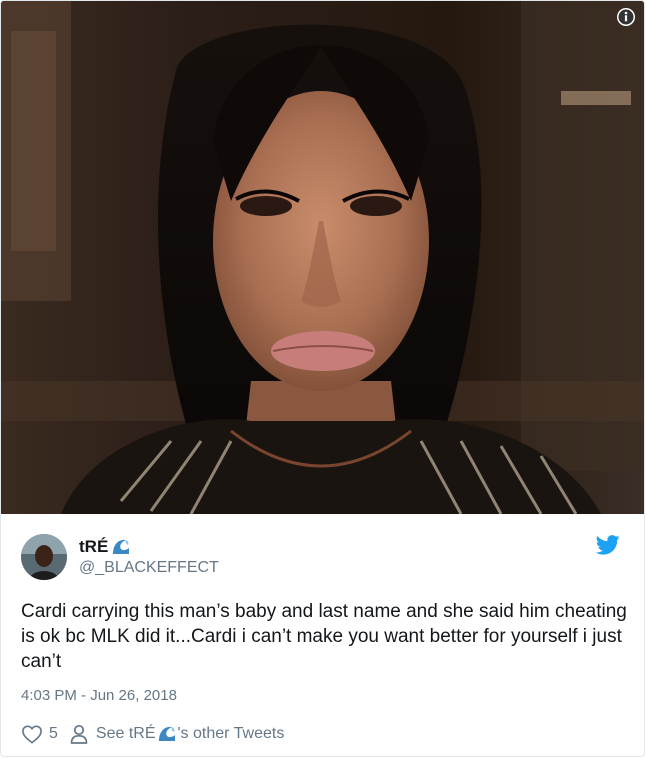  Describe the element at coordinates (323, 557) in the screenshot. I see `tweet-header: tRÉ @_BLACKEFFECT` at that location.